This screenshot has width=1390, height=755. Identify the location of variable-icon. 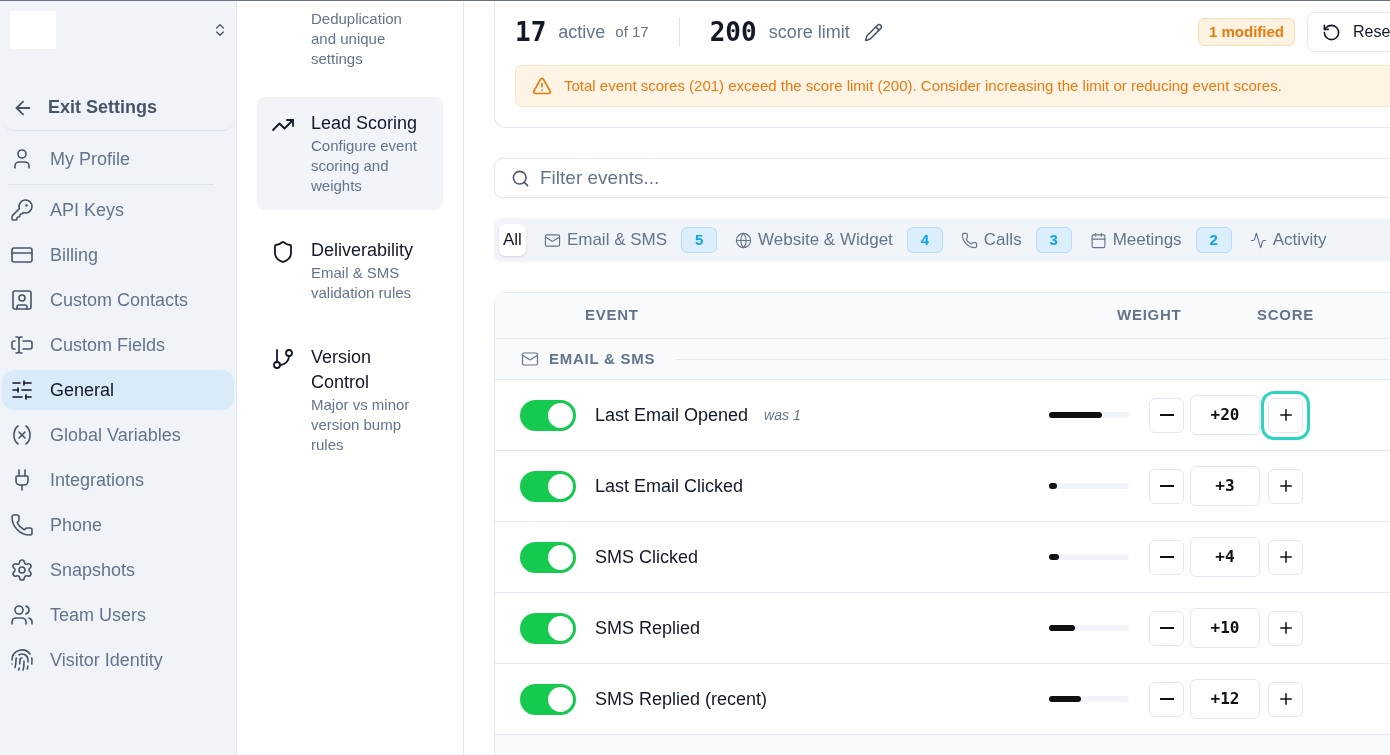
(22, 435).